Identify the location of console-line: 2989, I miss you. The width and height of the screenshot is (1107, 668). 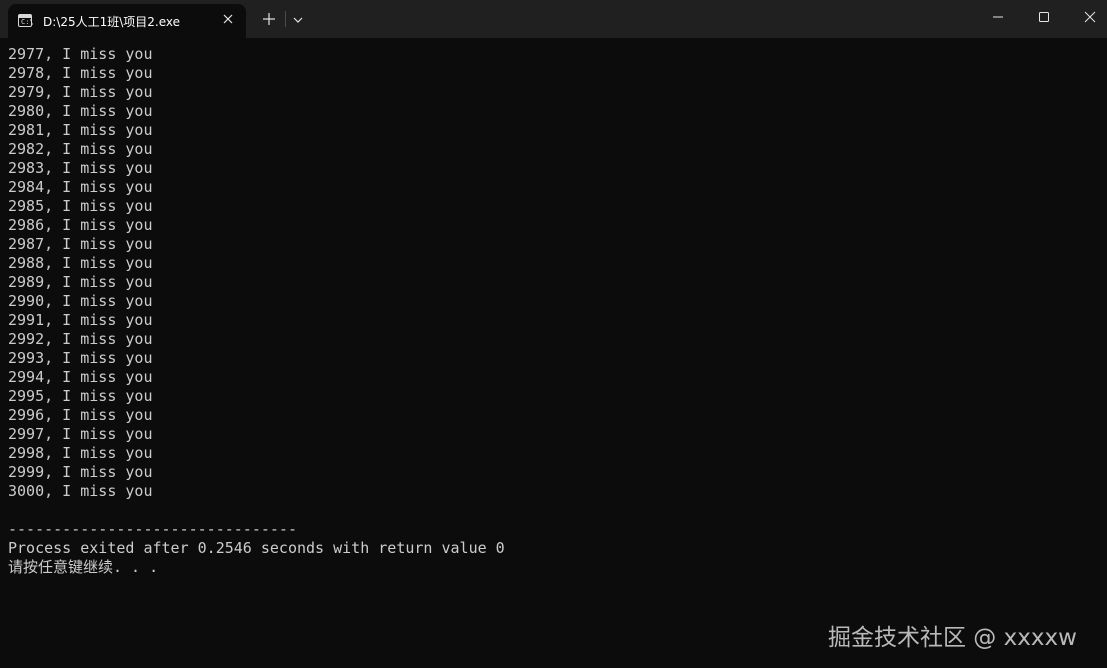
(80, 282).